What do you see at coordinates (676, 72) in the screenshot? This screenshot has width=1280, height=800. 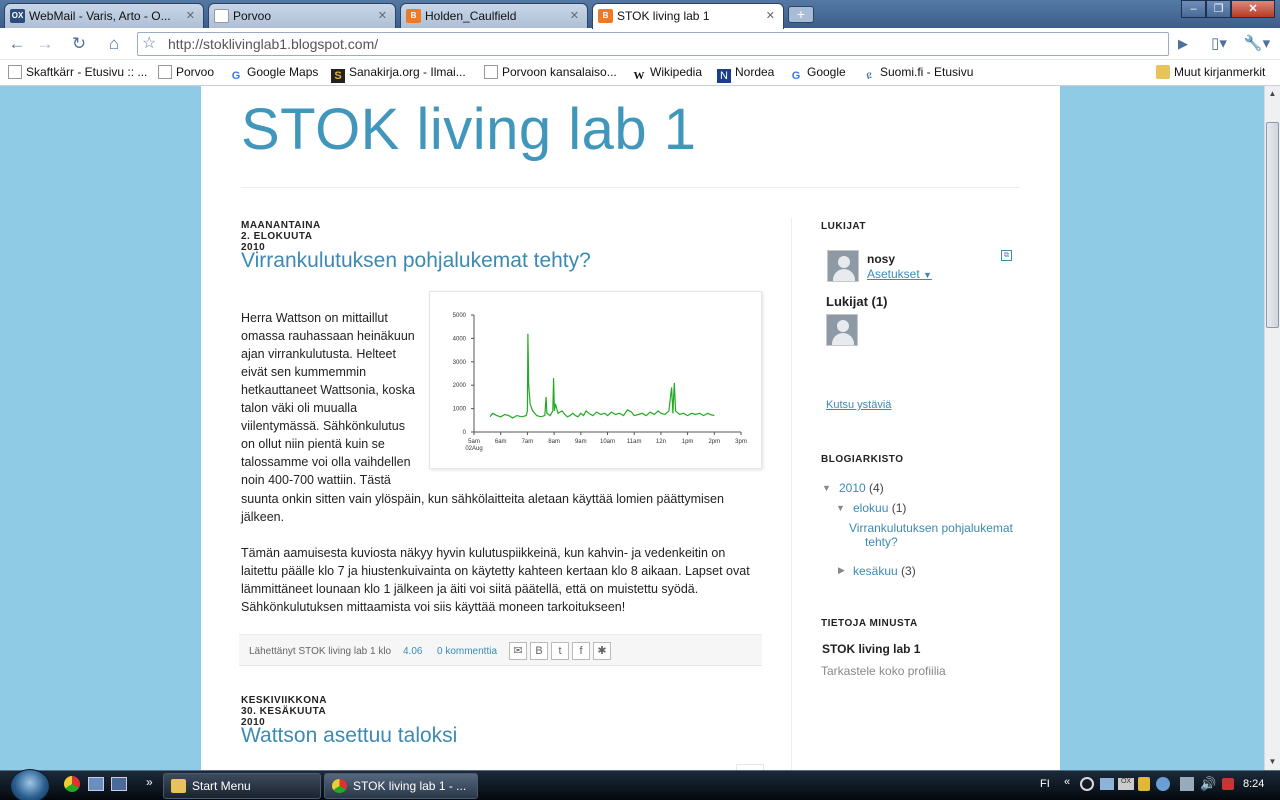 I see `bookmark-label: Wikipedia` at bounding box center [676, 72].